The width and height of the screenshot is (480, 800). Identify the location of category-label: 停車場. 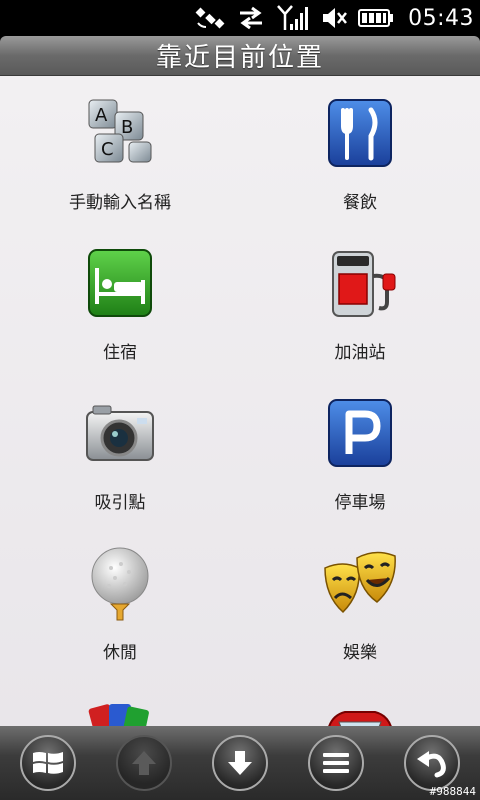
(360, 503).